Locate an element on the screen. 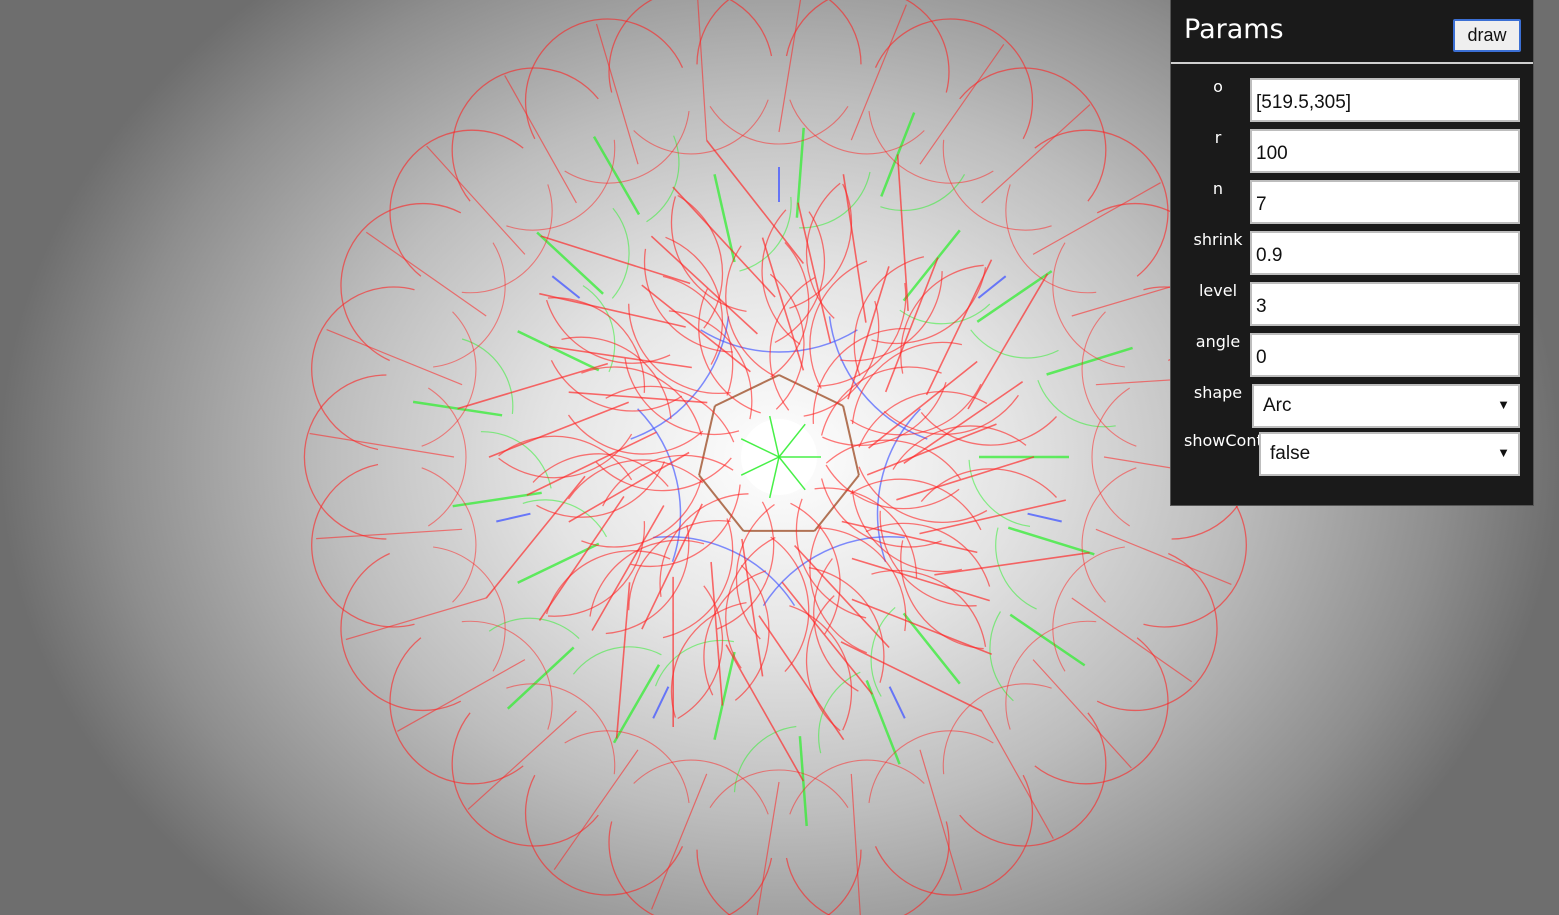 Image resolution: width=1559 pixels, height=915 pixels. param-row-level: level is located at coordinates (1353, 304).